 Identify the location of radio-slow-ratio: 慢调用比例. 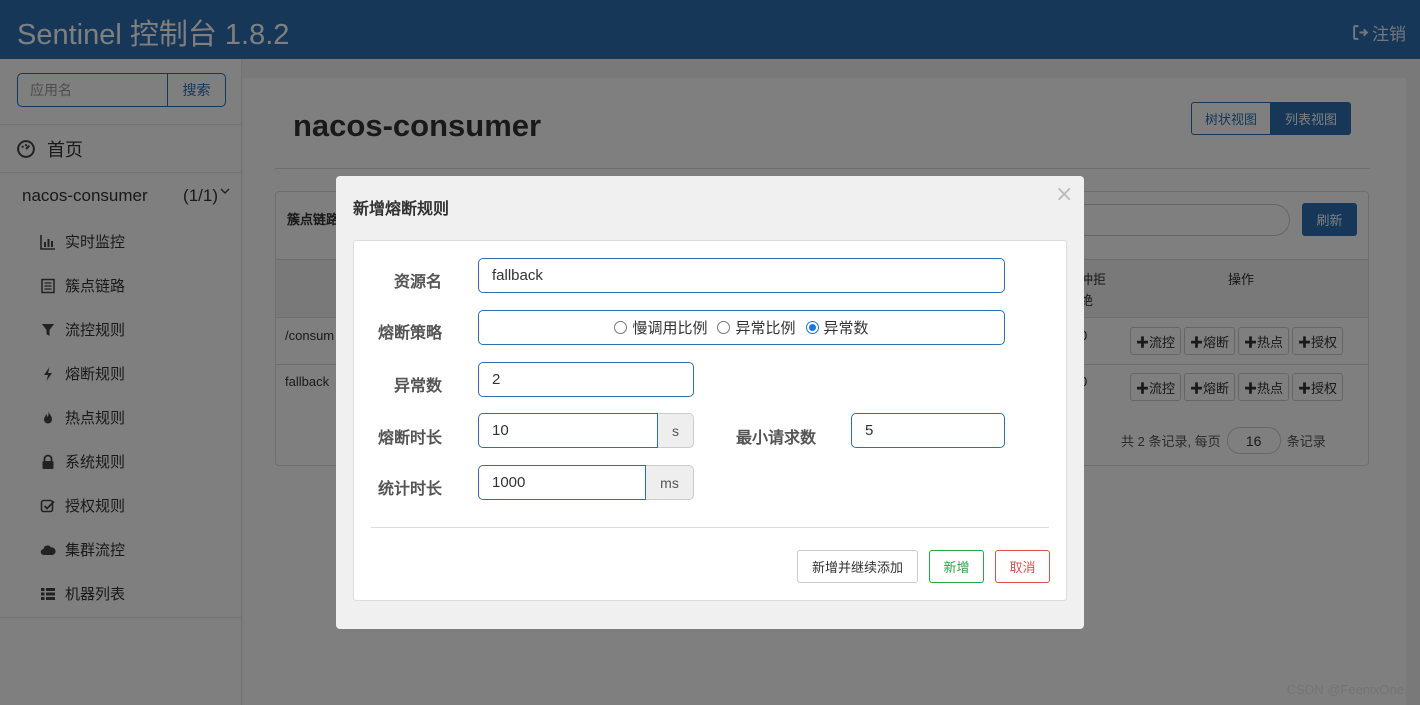
(660, 327).